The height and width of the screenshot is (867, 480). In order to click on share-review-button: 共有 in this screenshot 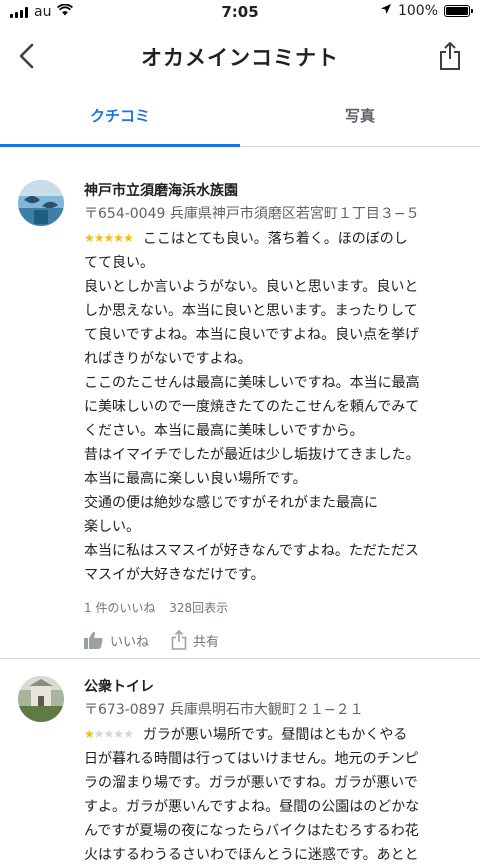, I will do `click(195, 640)`.